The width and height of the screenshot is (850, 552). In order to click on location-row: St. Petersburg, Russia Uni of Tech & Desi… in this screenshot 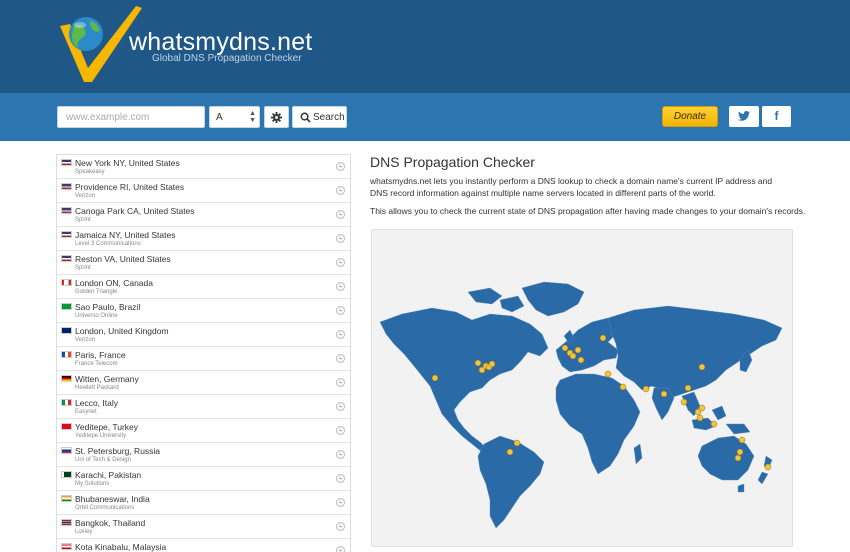, I will do `click(203, 455)`.